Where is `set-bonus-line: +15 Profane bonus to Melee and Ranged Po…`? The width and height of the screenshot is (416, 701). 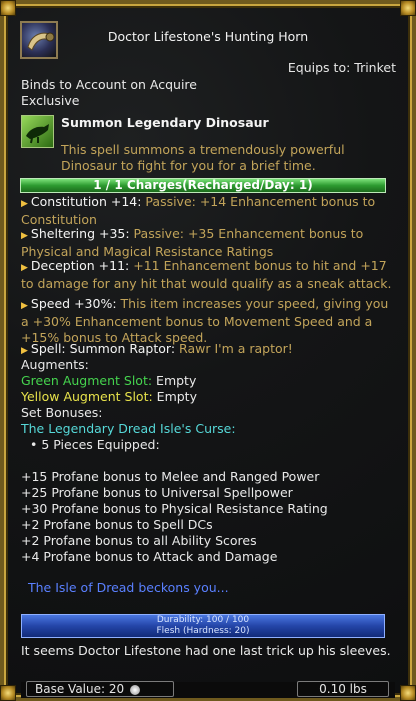
set-bonus-line: +15 Profane bonus to Melee and Ranged Po… is located at coordinates (170, 476).